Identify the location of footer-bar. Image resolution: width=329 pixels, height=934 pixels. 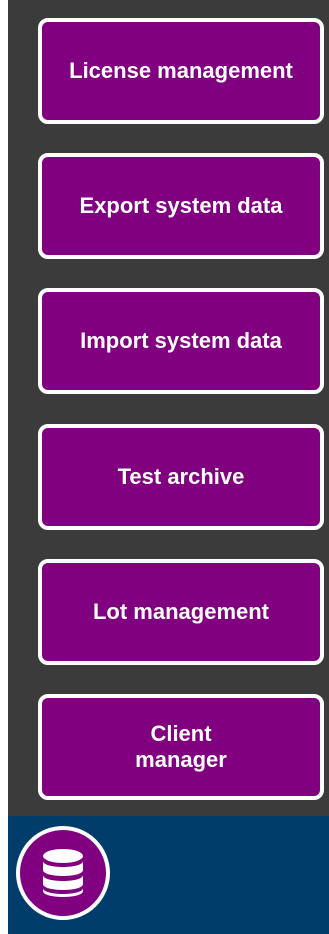
(168, 875).